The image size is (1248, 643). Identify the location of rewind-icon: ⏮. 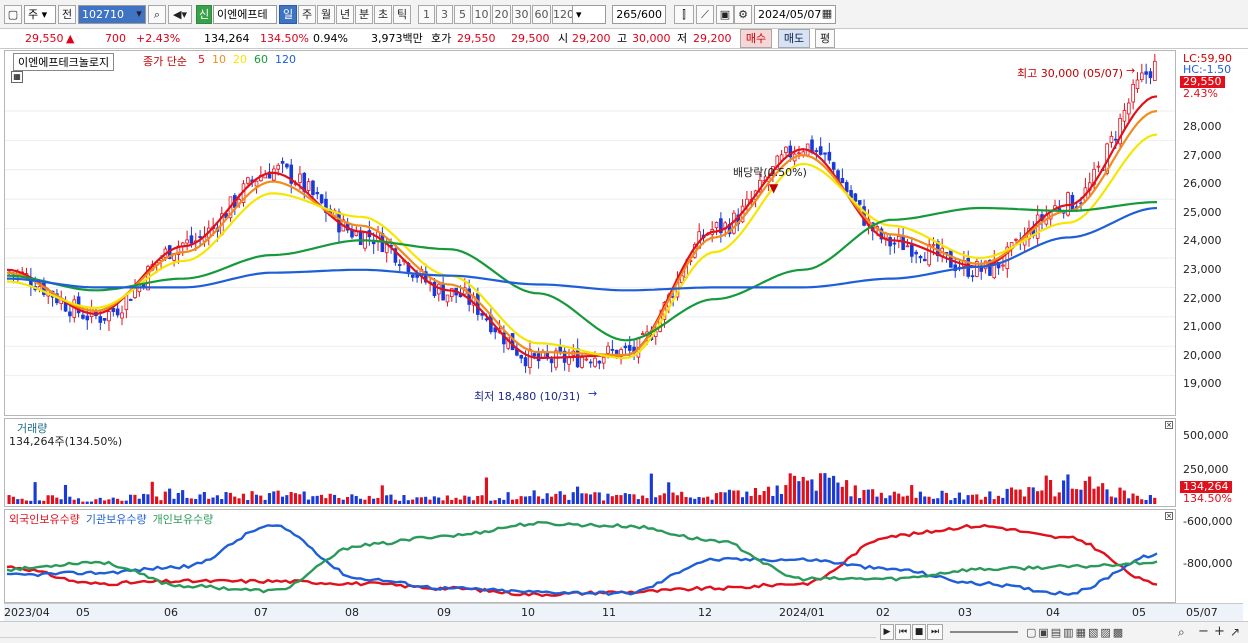
(903, 632).